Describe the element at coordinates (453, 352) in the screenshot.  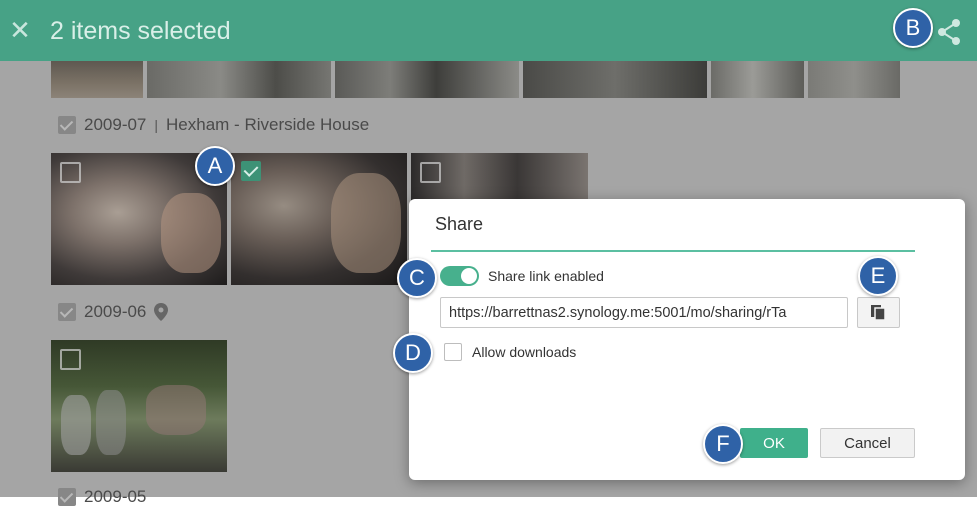
I see `allow-downloads-checkbox` at that location.